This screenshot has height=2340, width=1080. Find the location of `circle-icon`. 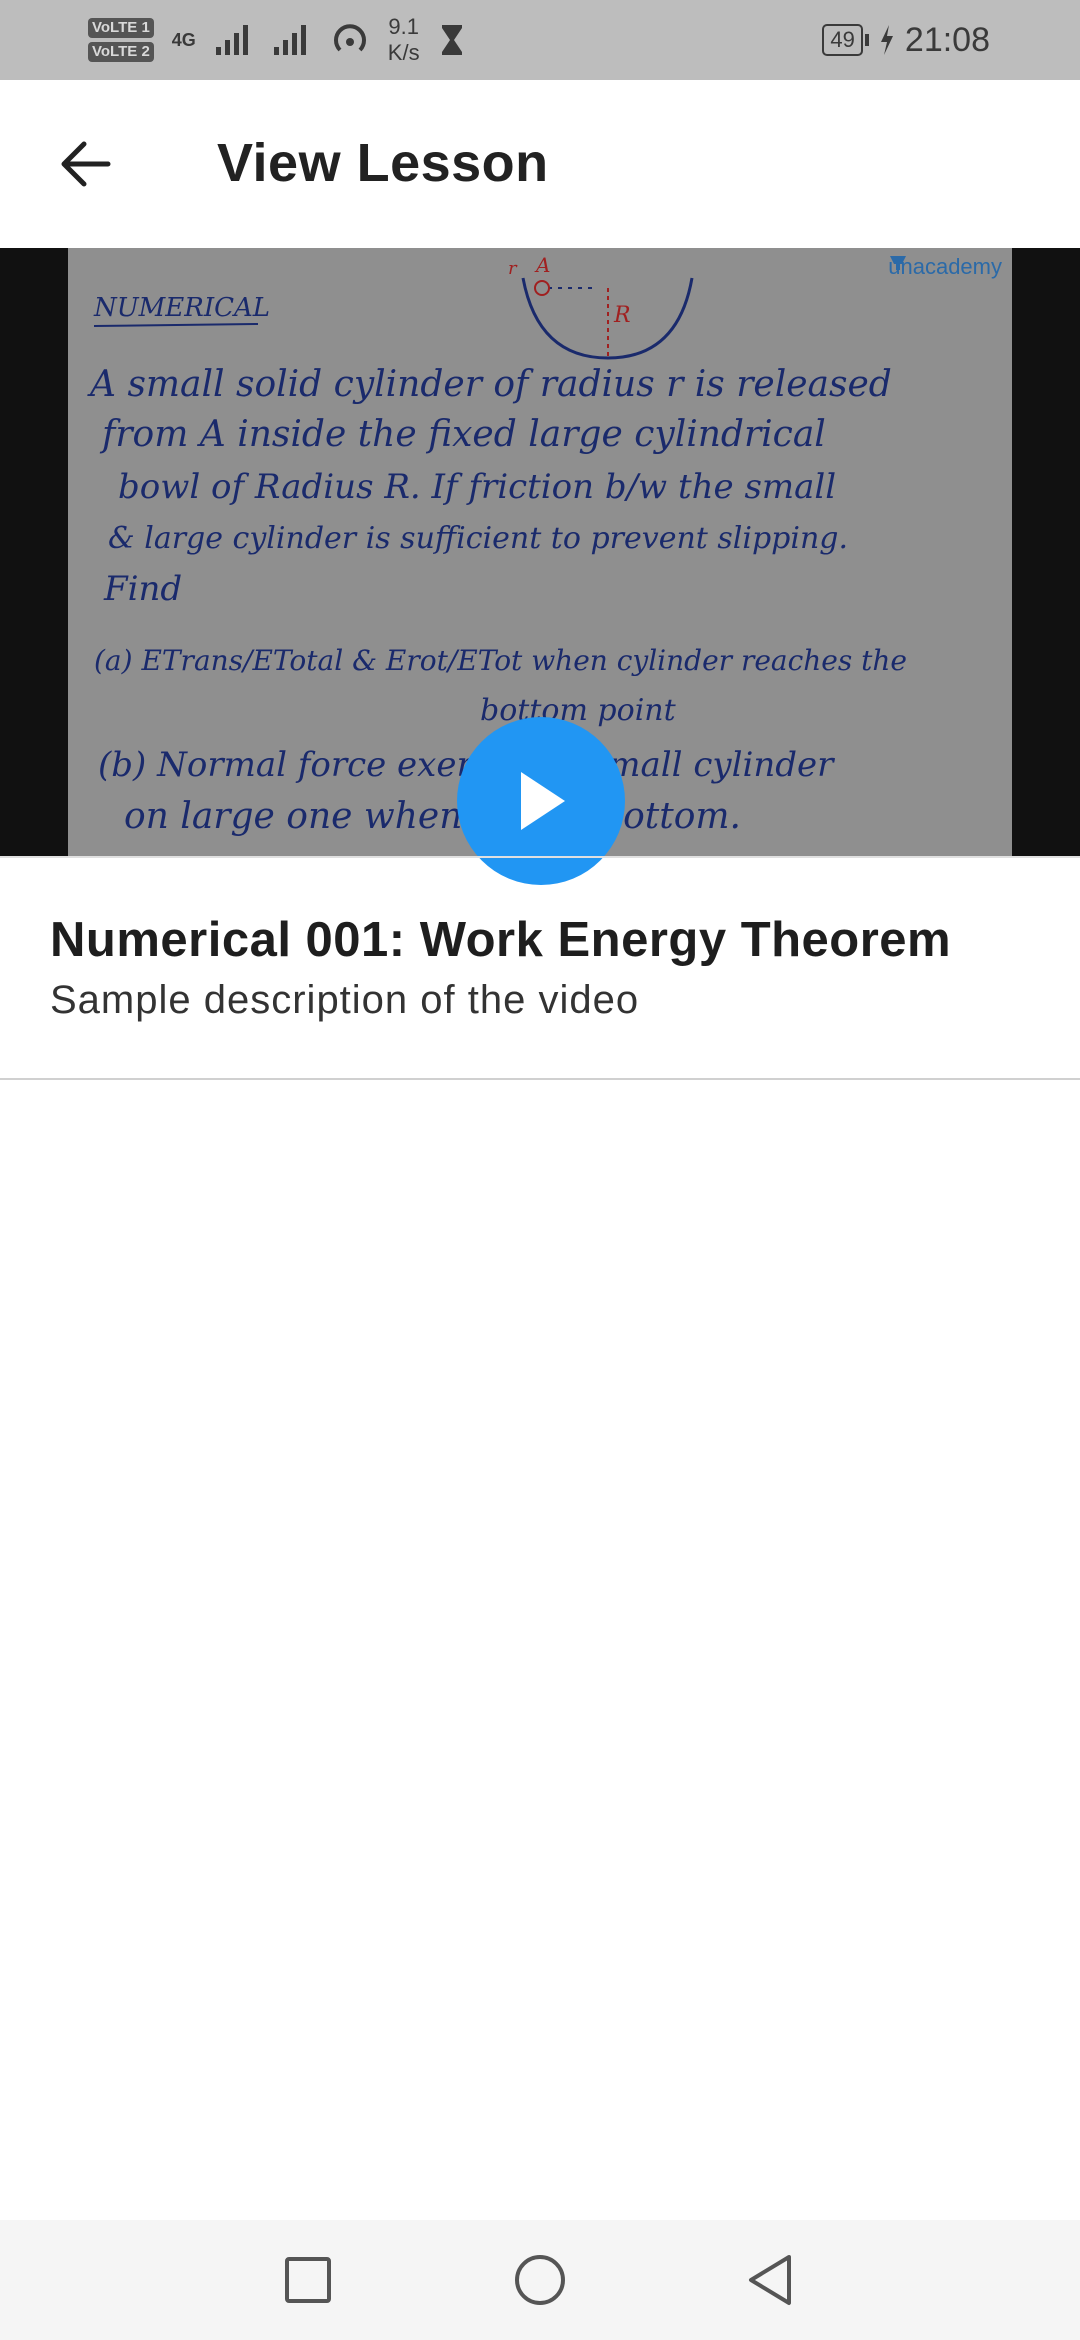

circle-icon is located at coordinates (540, 2280).